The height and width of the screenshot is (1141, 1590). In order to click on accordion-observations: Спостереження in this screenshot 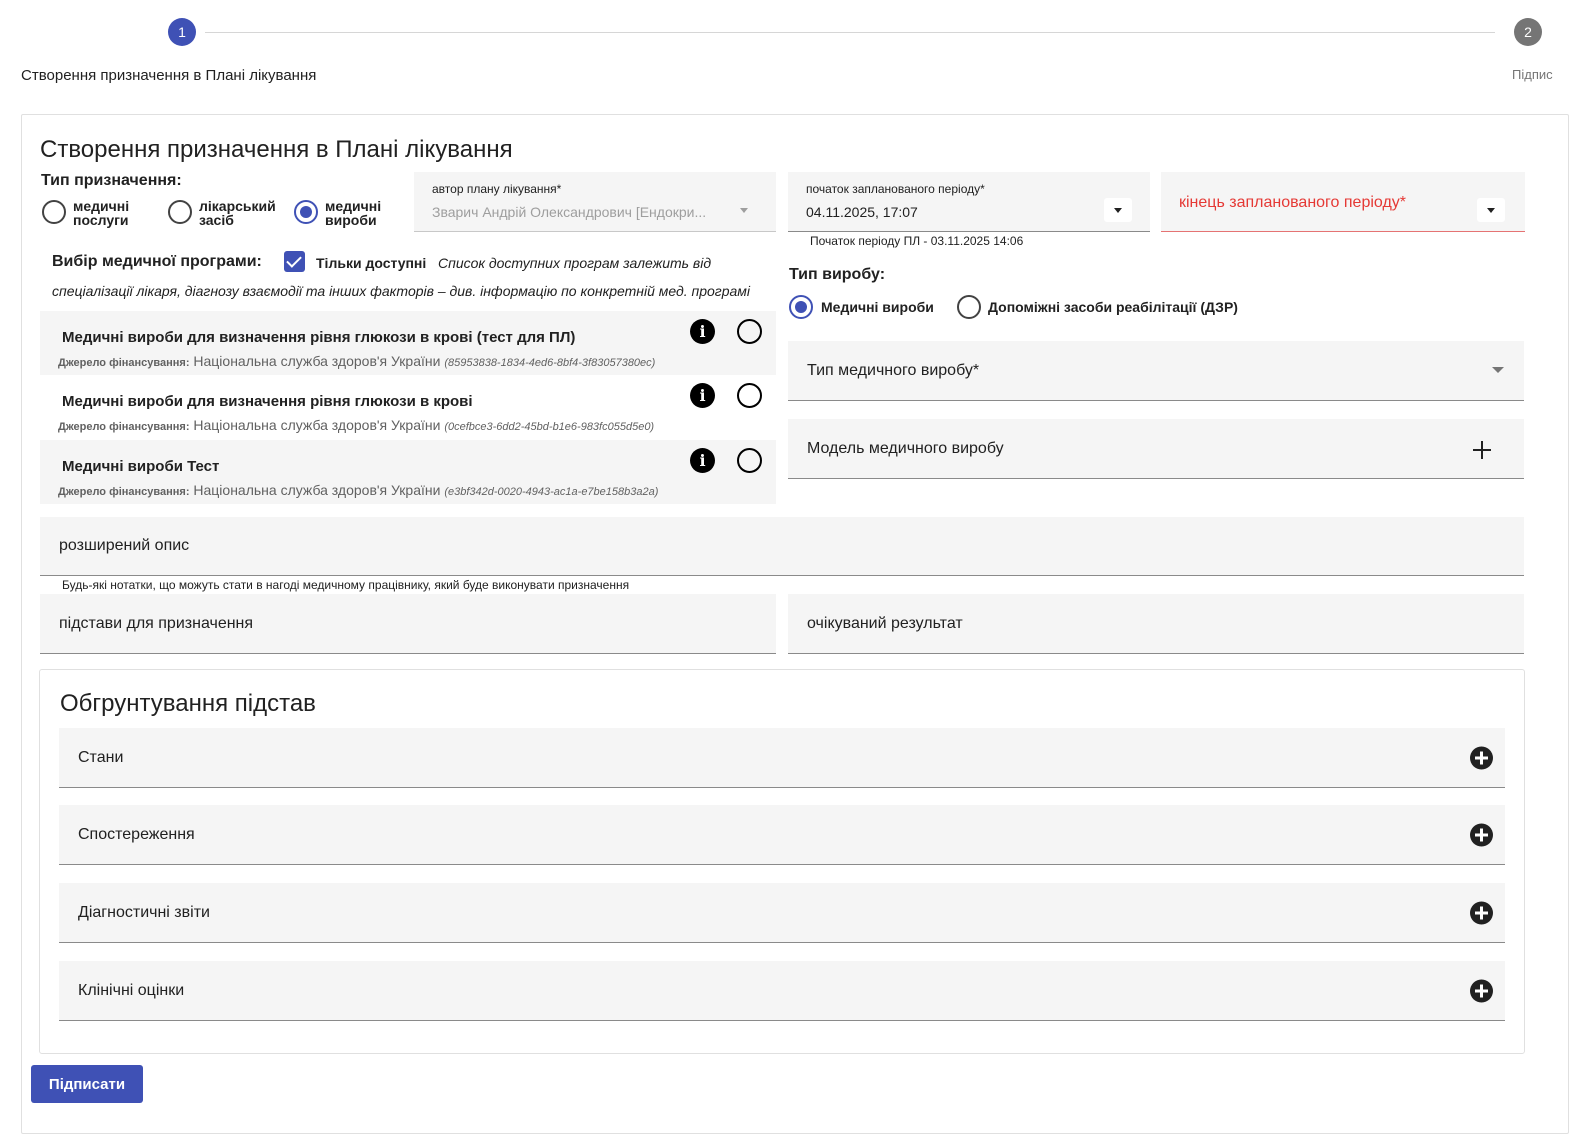, I will do `click(782, 835)`.